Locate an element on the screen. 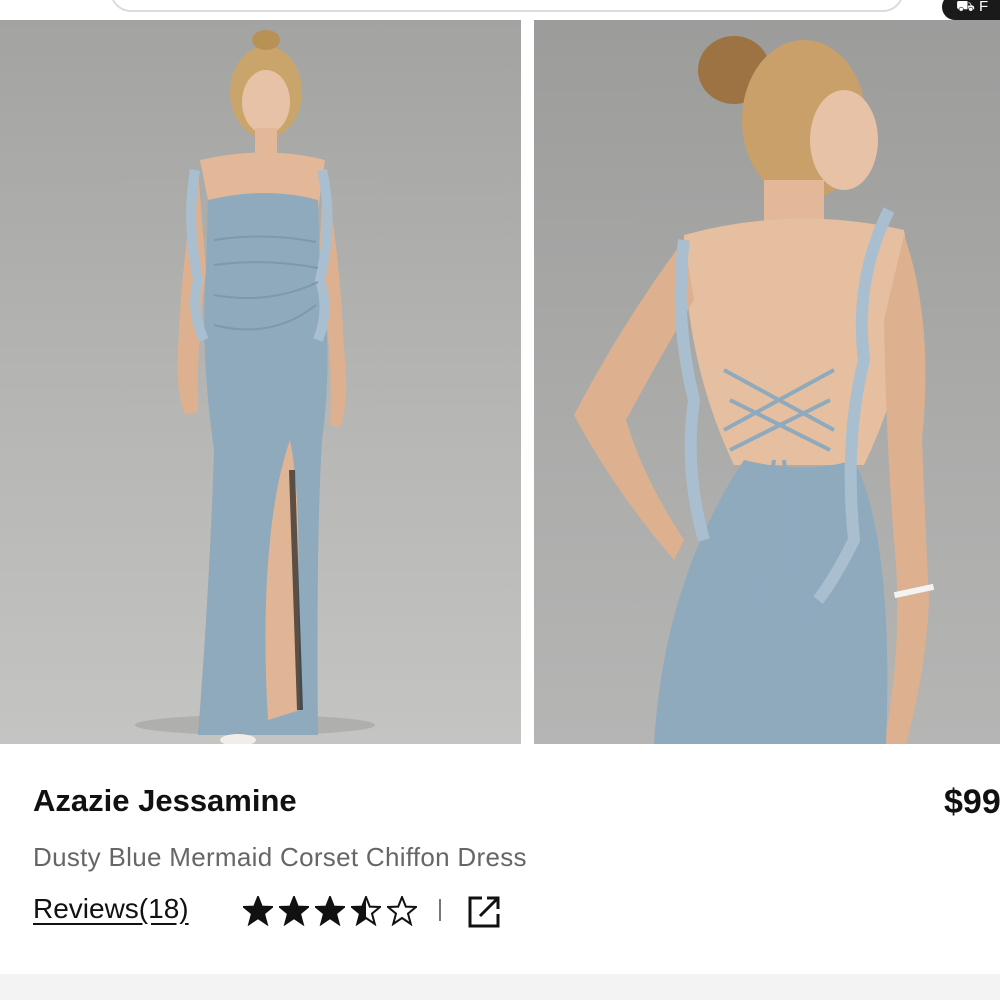 Image resolution: width=1000 pixels, height=1000 pixels. cart-badge: ⛟ F is located at coordinates (971, 10).